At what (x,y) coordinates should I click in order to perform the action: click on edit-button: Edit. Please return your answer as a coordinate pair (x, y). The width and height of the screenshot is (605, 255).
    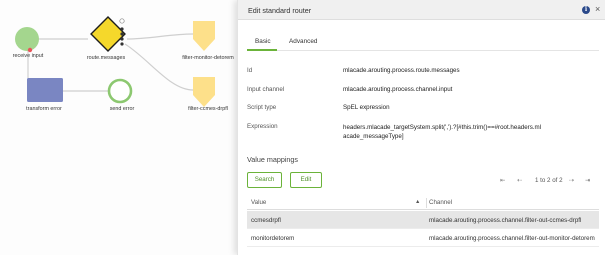
    Looking at the image, I should click on (306, 180).